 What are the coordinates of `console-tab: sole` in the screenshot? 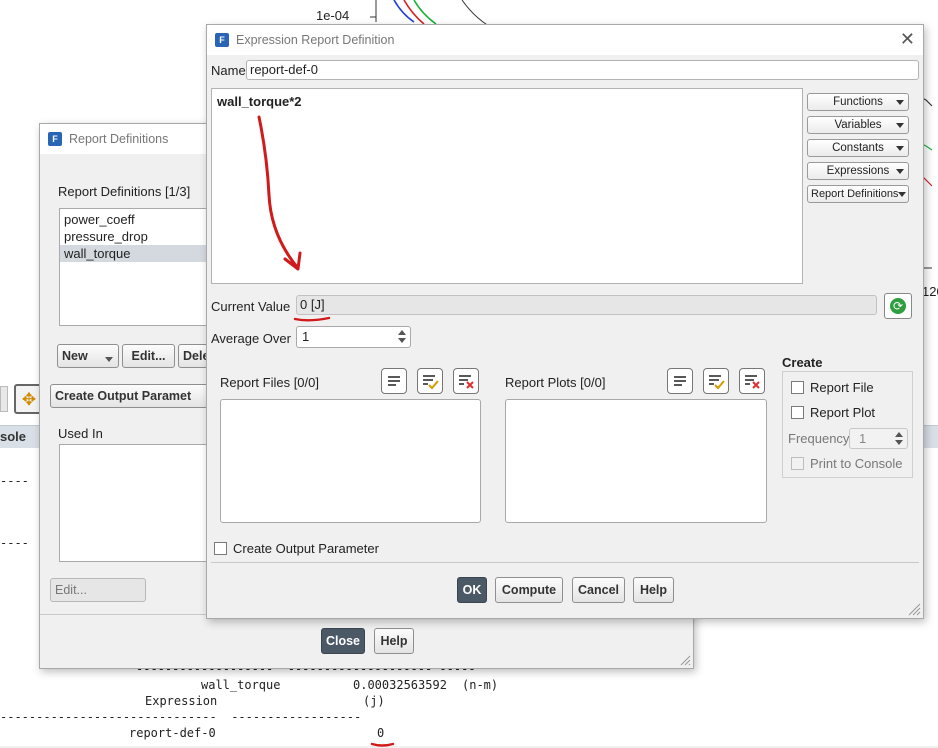 It's located at (13, 436).